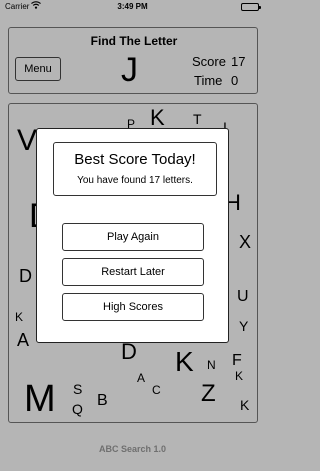  Describe the element at coordinates (243, 326) in the screenshot. I see `board-letter: Y` at that location.